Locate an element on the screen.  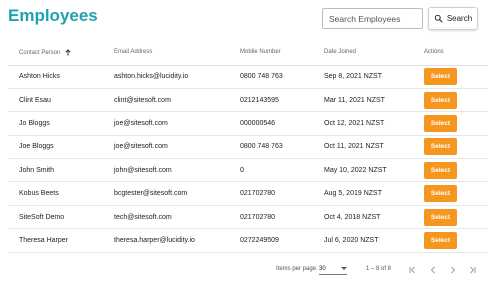
sort-arrow-up-icon is located at coordinates (68, 52).